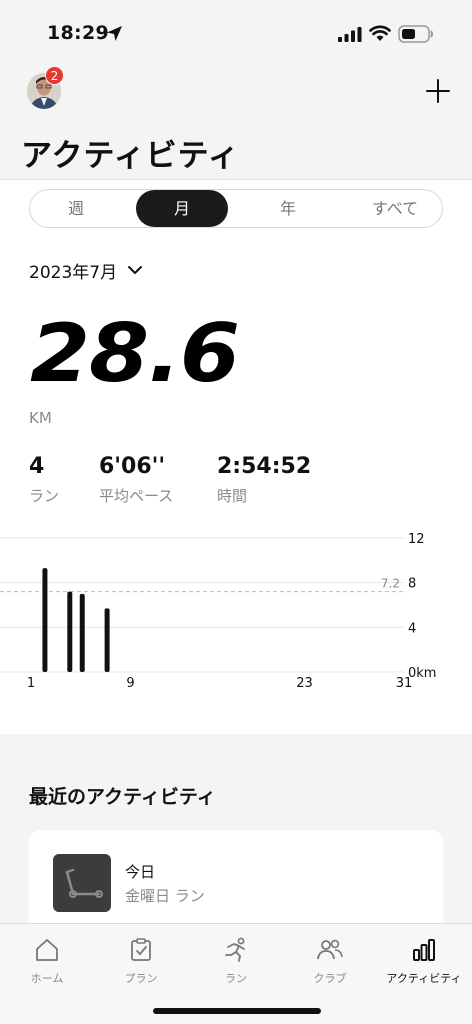 The height and width of the screenshot is (1024, 472). Describe the element at coordinates (47, 962) in the screenshot. I see `tab-home: ホーム` at that location.